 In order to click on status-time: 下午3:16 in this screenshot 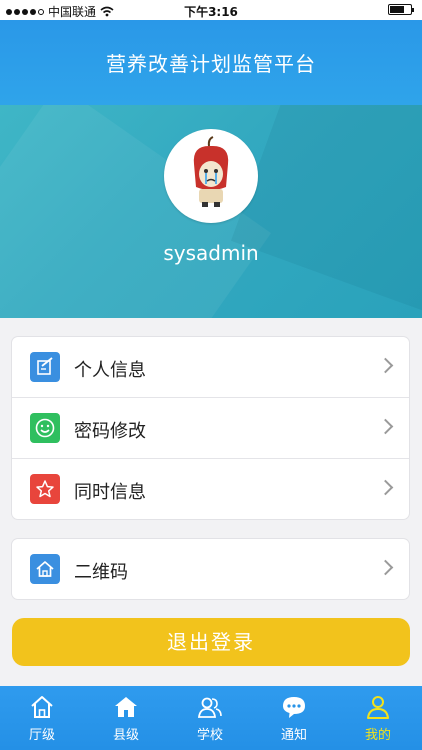, I will do `click(211, 12)`.